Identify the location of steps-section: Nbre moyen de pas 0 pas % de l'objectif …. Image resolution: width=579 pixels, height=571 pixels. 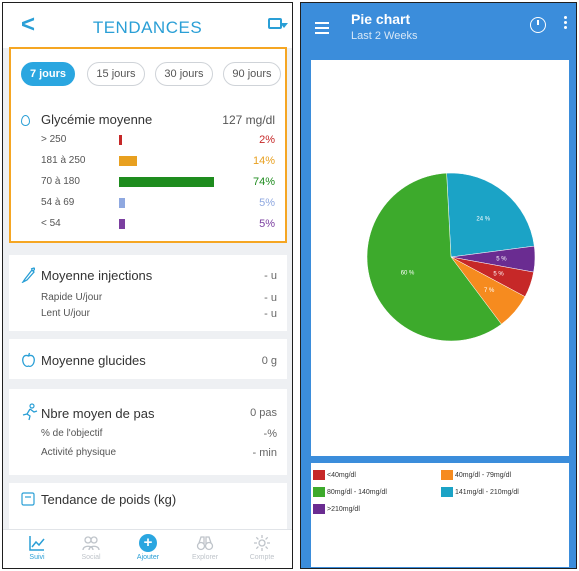
(148, 432).